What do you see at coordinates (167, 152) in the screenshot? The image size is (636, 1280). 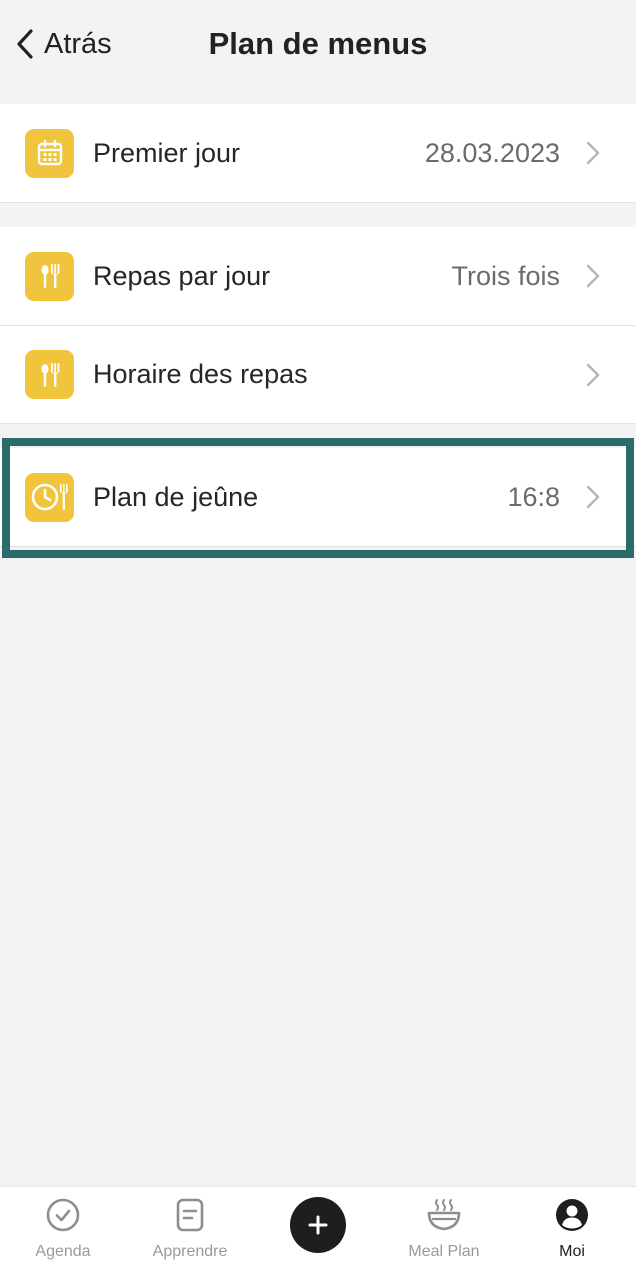 I see `first-day-label: Premier jour` at bounding box center [167, 152].